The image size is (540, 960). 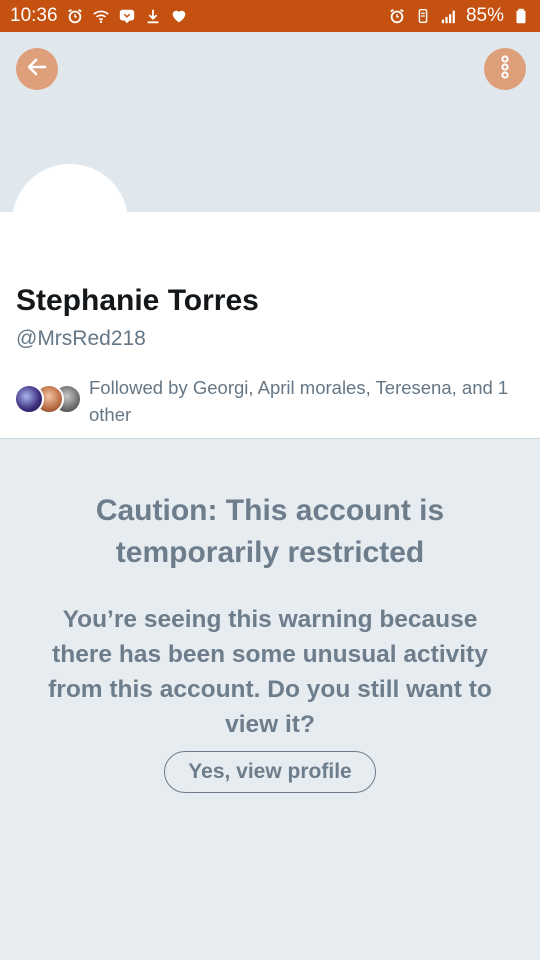 I want to click on status-bar: 10:36 85%, so click(x=270, y=16).